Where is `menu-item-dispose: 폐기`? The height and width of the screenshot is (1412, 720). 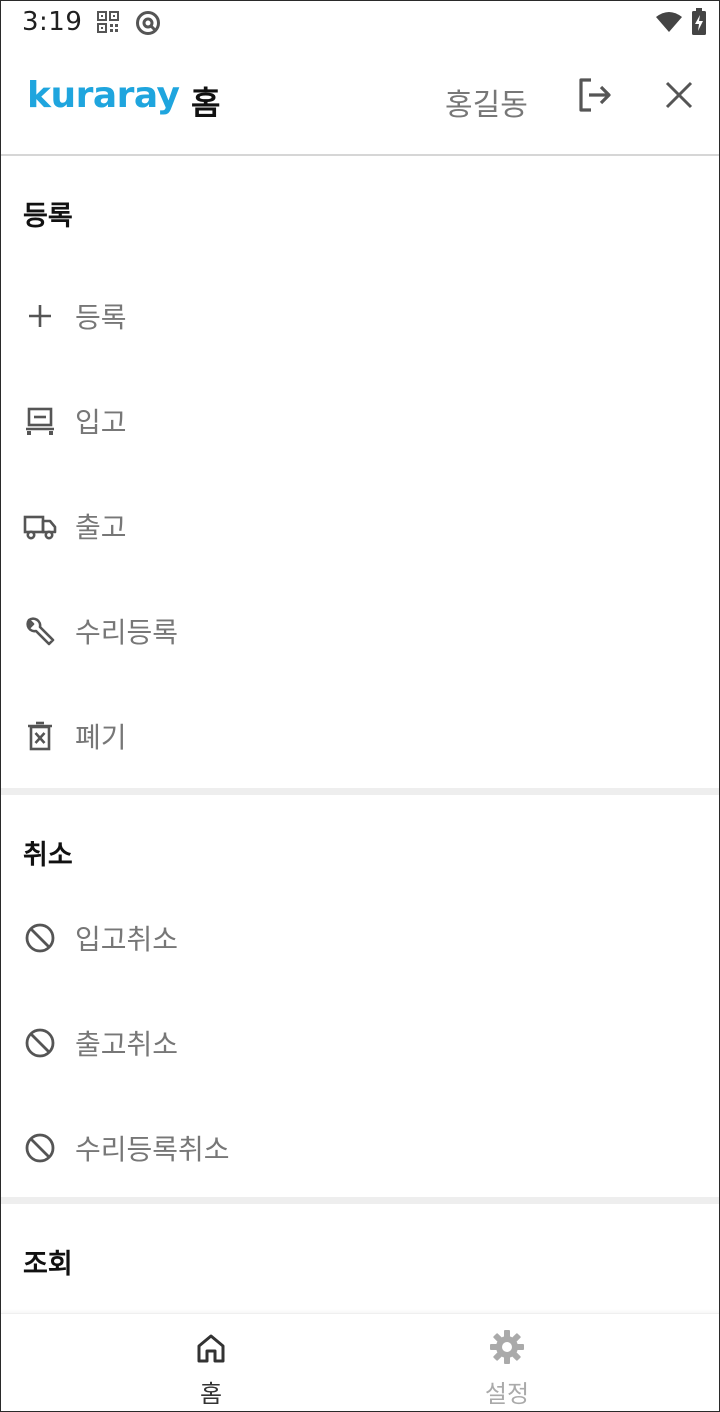
menu-item-dispose: 폐기 is located at coordinates (360, 735).